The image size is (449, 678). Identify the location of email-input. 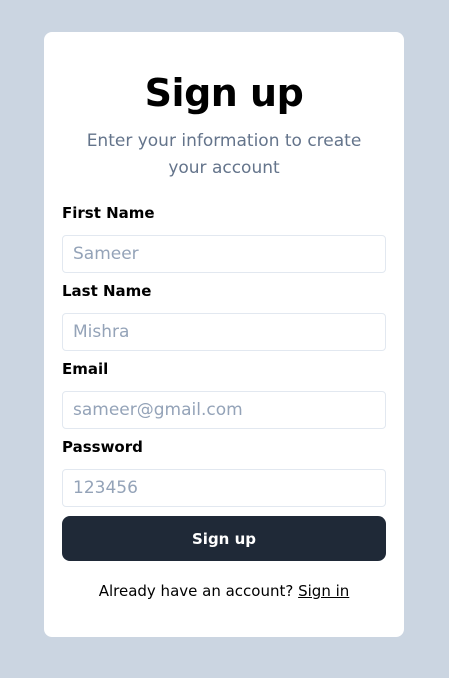
(224, 410).